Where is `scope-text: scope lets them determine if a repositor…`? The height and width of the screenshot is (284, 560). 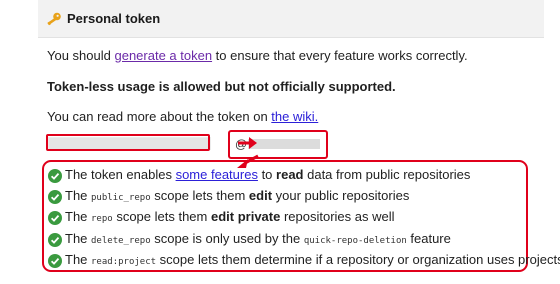 scope-text: scope lets them determine if a repositor… is located at coordinates (358, 259).